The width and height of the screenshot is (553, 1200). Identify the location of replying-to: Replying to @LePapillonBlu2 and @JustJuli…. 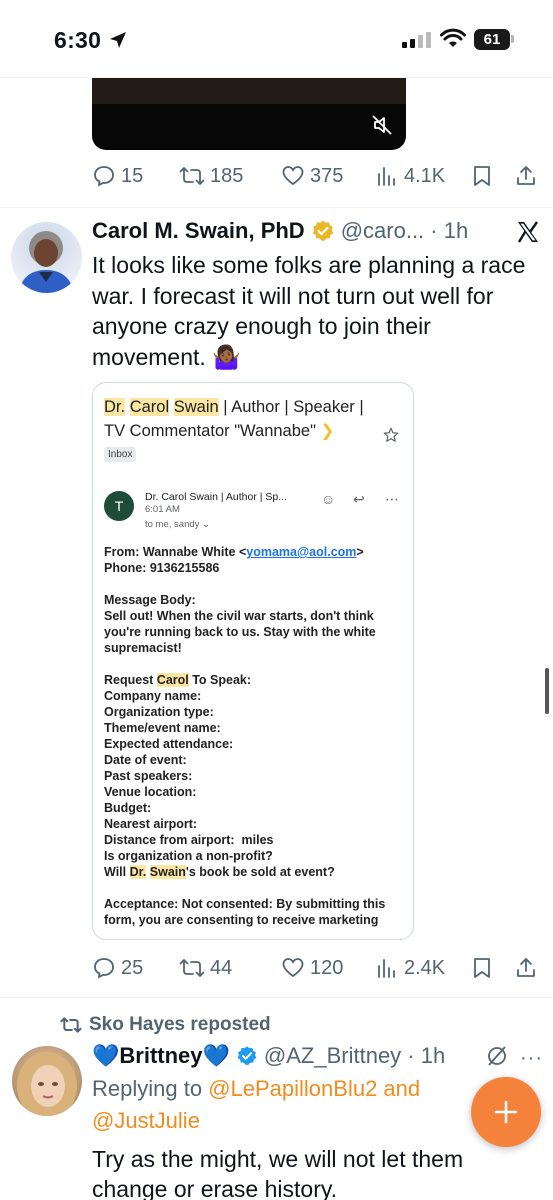
(287, 1105).